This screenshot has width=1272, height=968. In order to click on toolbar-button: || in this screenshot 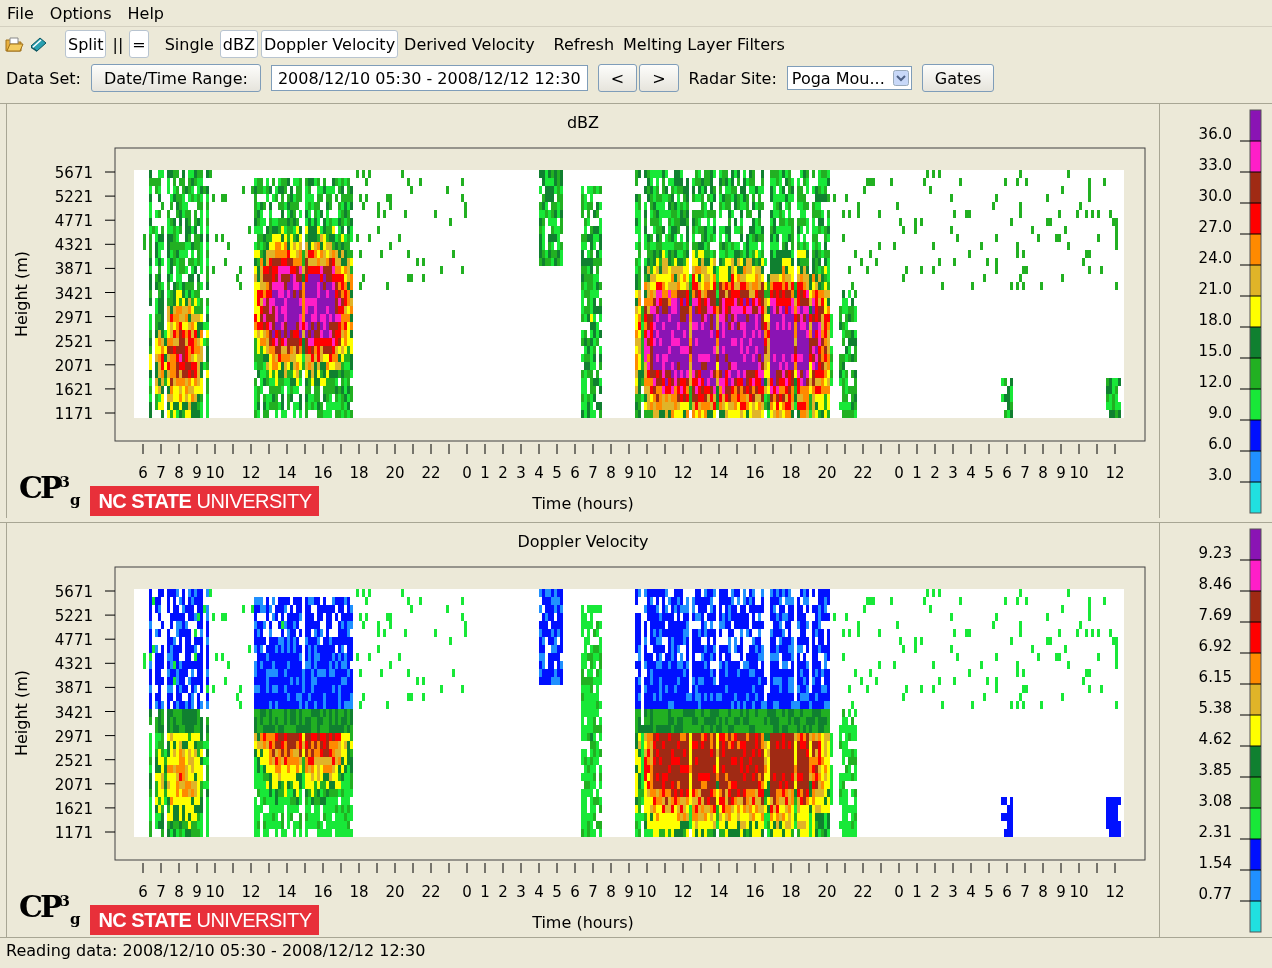, I will do `click(118, 44)`.